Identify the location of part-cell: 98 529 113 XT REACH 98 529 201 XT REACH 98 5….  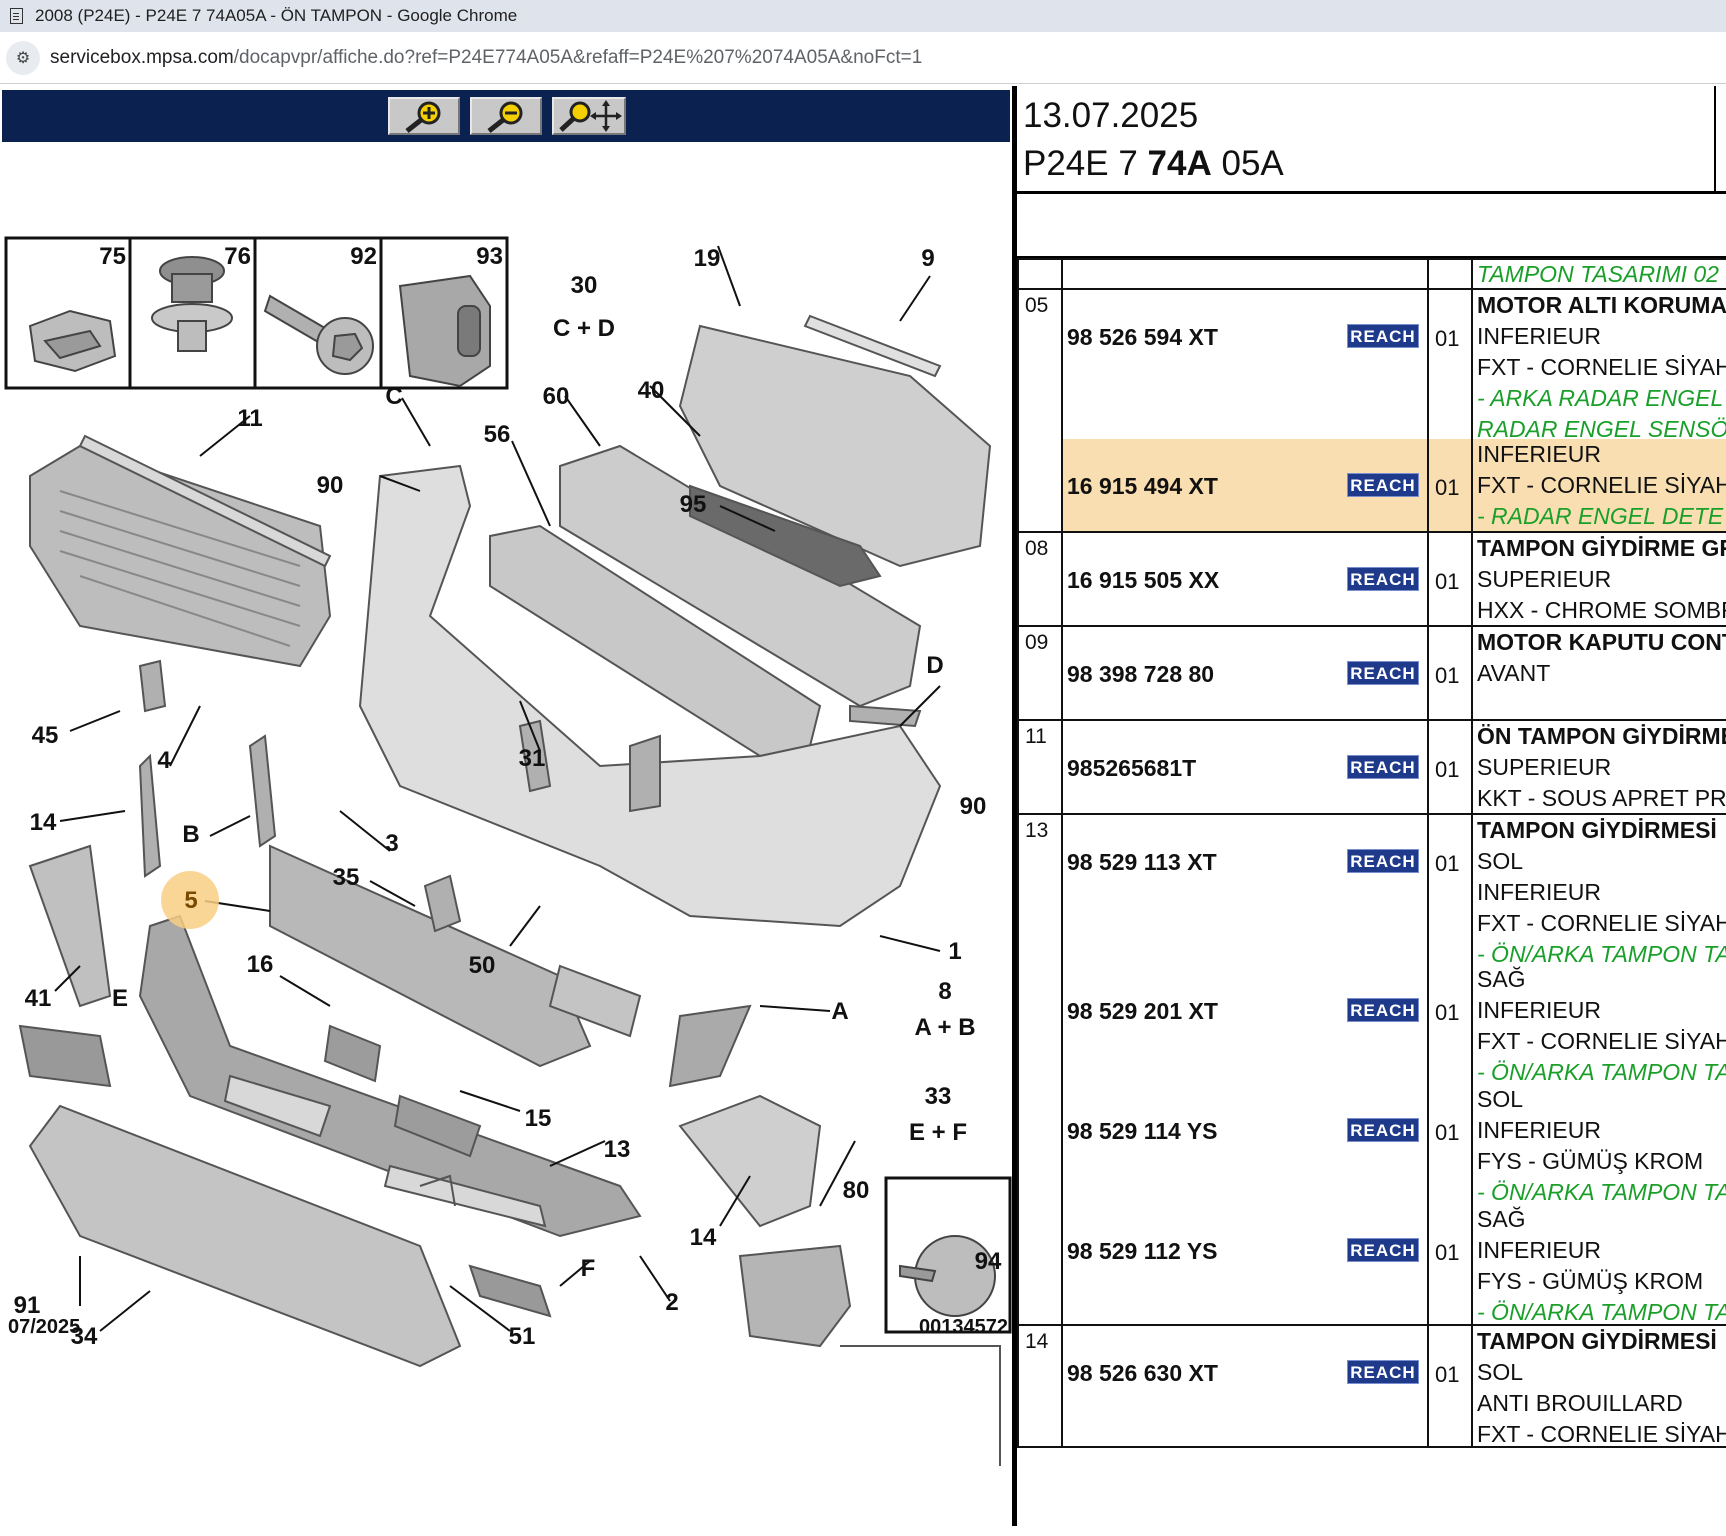
(1245, 1069).